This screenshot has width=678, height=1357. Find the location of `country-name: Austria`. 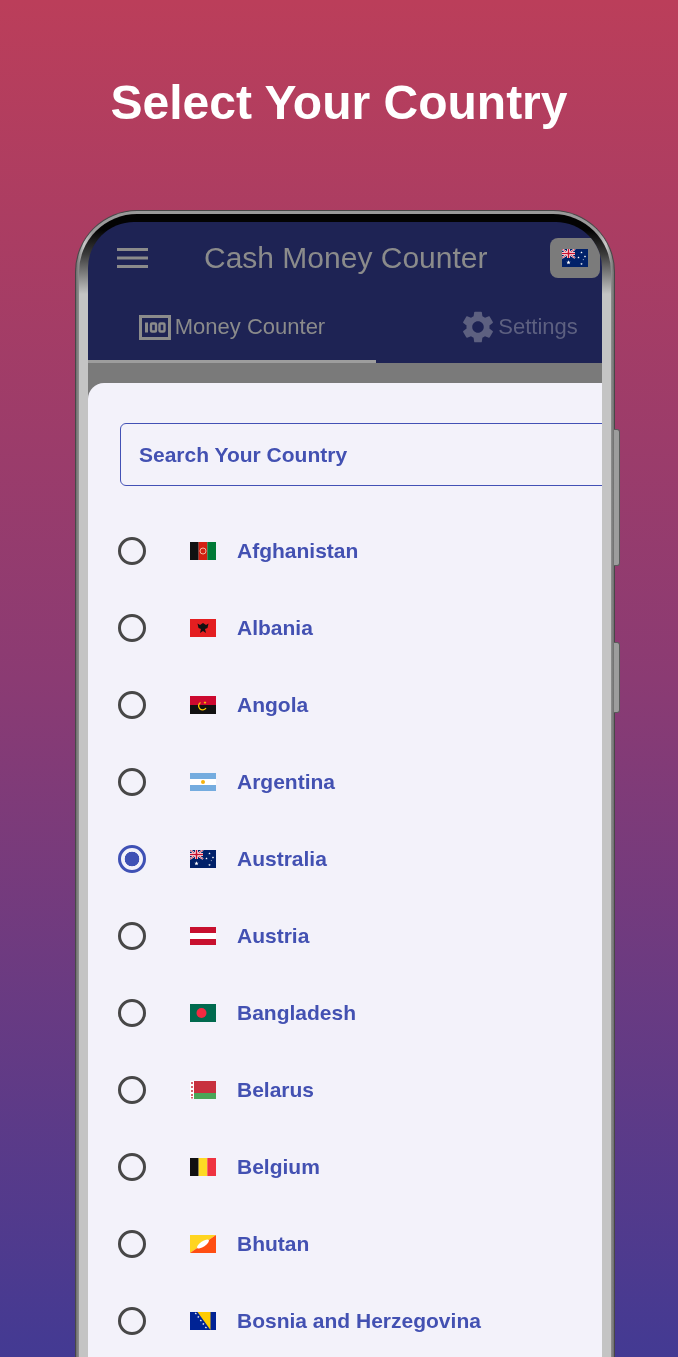

country-name: Austria is located at coordinates (273, 935).